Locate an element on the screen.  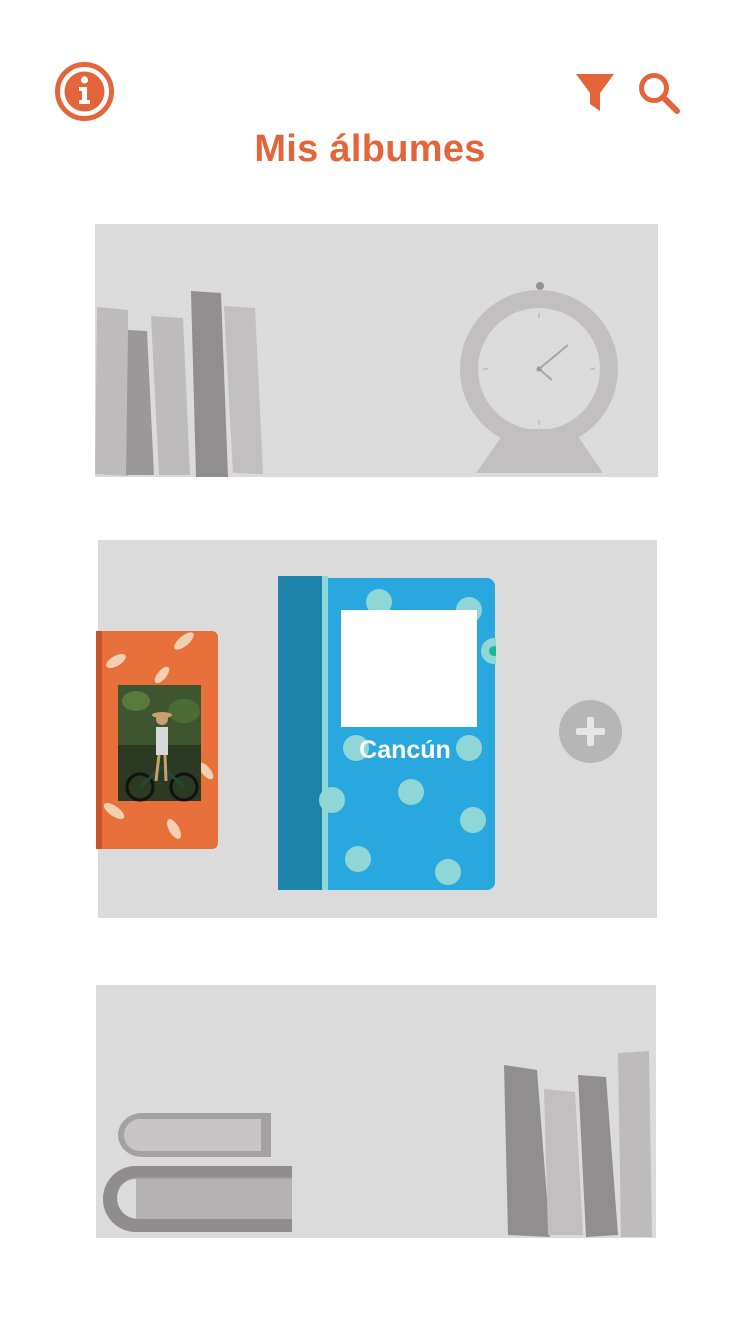
album-cover-blue is located at coordinates (386, 733).